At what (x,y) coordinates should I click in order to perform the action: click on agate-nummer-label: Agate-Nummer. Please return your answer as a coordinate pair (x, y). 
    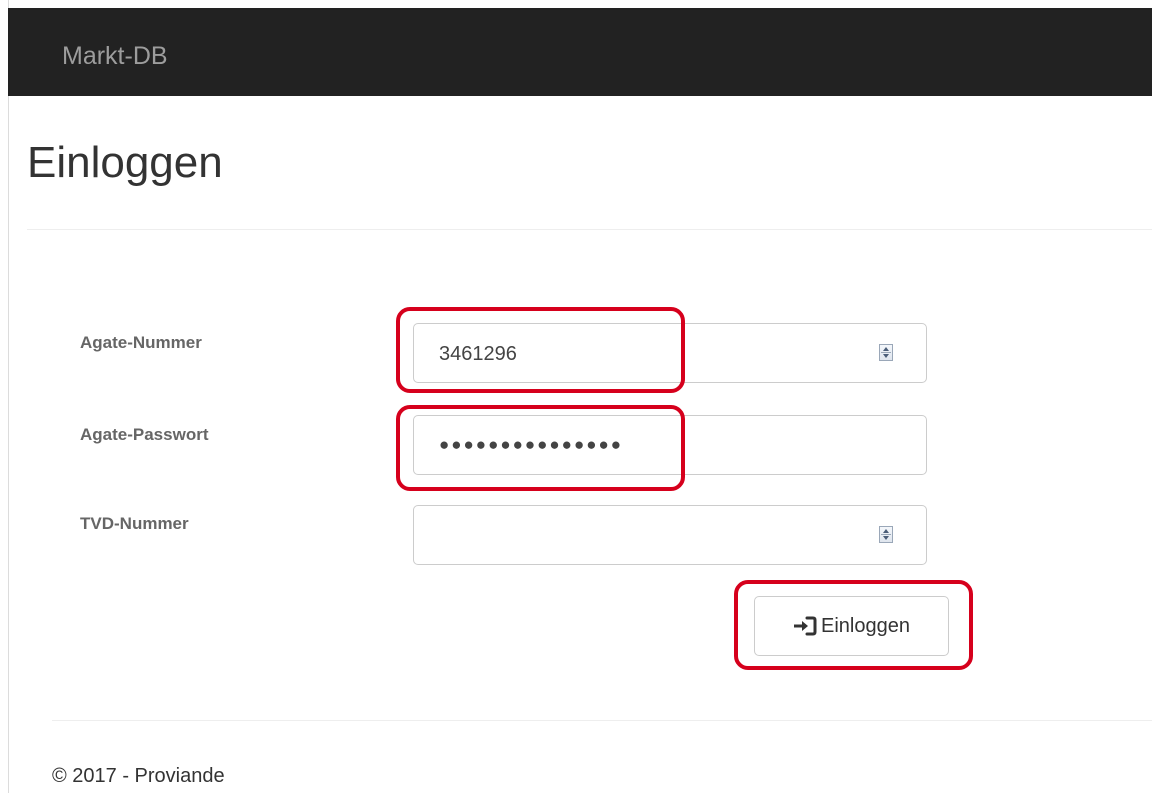
    Looking at the image, I should click on (141, 342).